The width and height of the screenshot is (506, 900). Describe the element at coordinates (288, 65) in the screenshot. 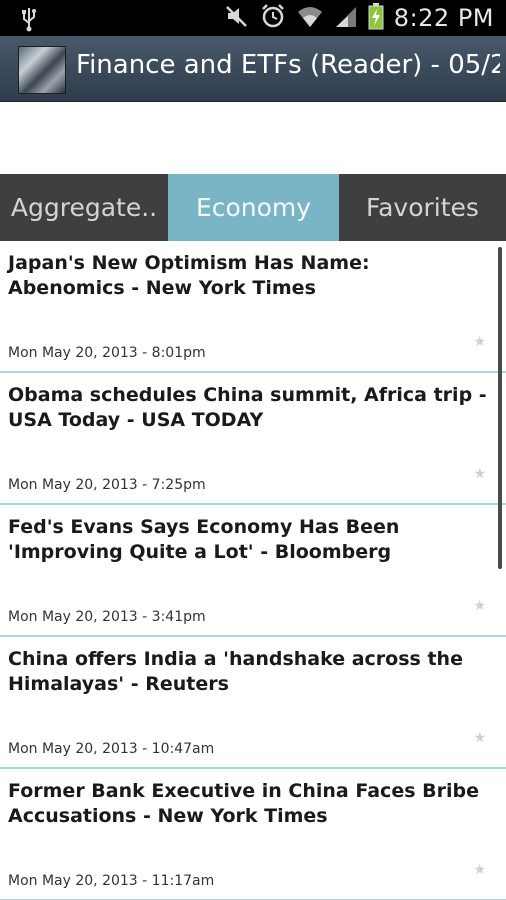

I see `app-title: Finance and ETFs (Reader) - 05/2..` at that location.